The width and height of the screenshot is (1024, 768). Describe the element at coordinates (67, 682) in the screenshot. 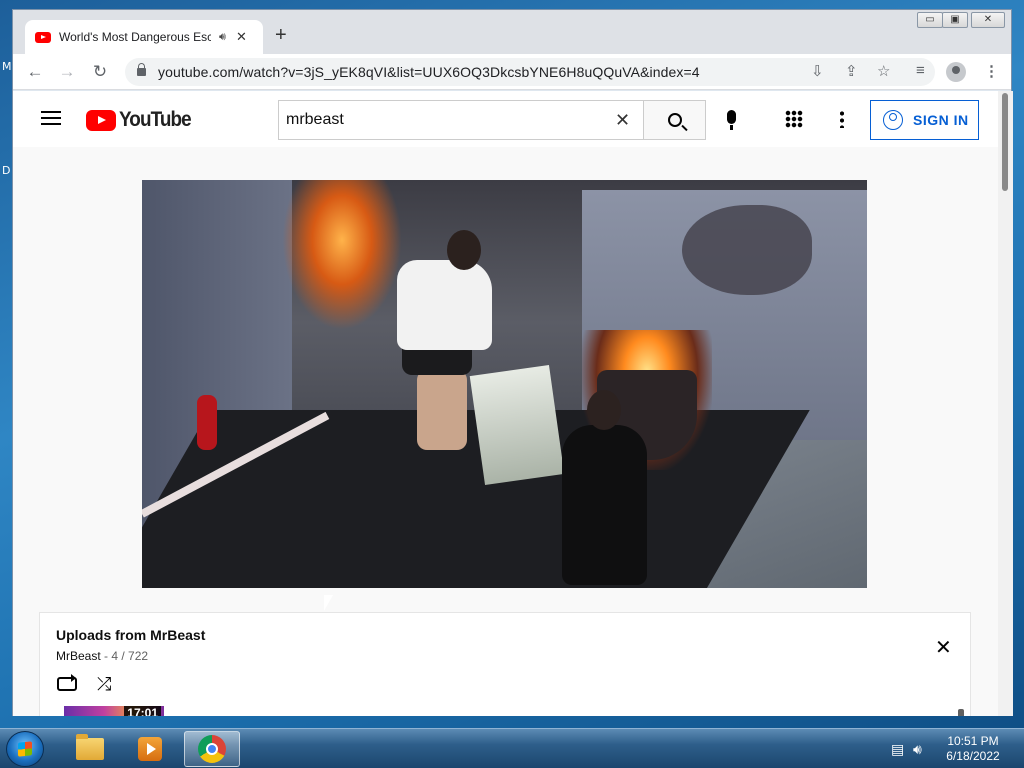

I see `loop-icon` at that location.